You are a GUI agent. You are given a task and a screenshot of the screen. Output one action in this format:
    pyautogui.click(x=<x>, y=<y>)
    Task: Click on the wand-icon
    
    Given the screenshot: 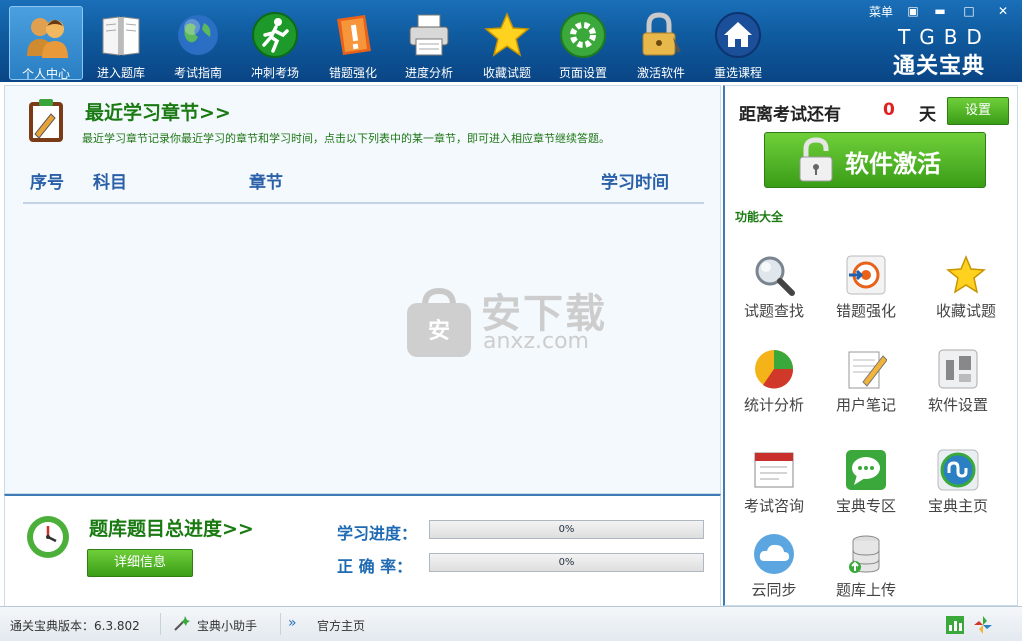 What is the action you would take?
    pyautogui.click(x=182, y=623)
    